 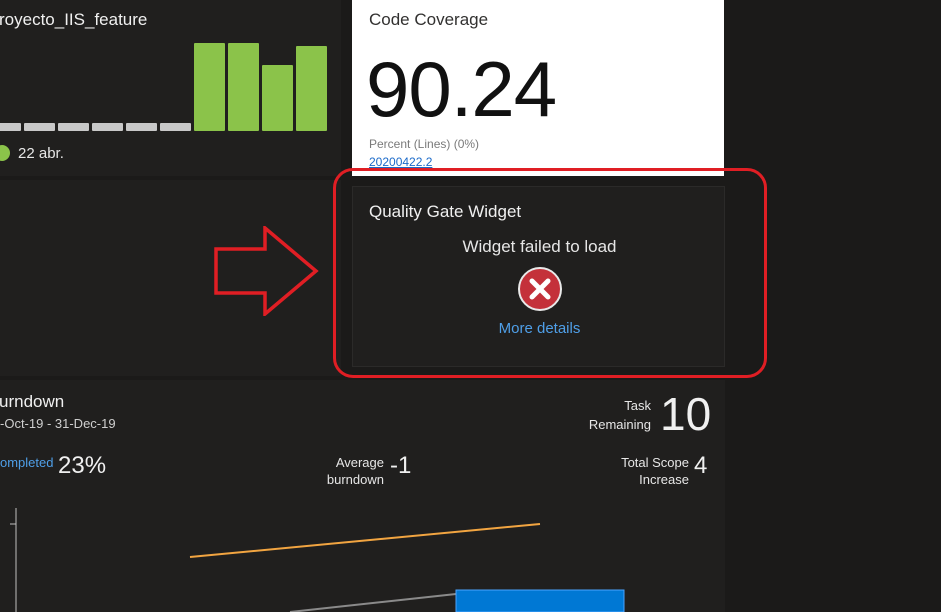 I want to click on total-scope-line, so click(x=365, y=540).